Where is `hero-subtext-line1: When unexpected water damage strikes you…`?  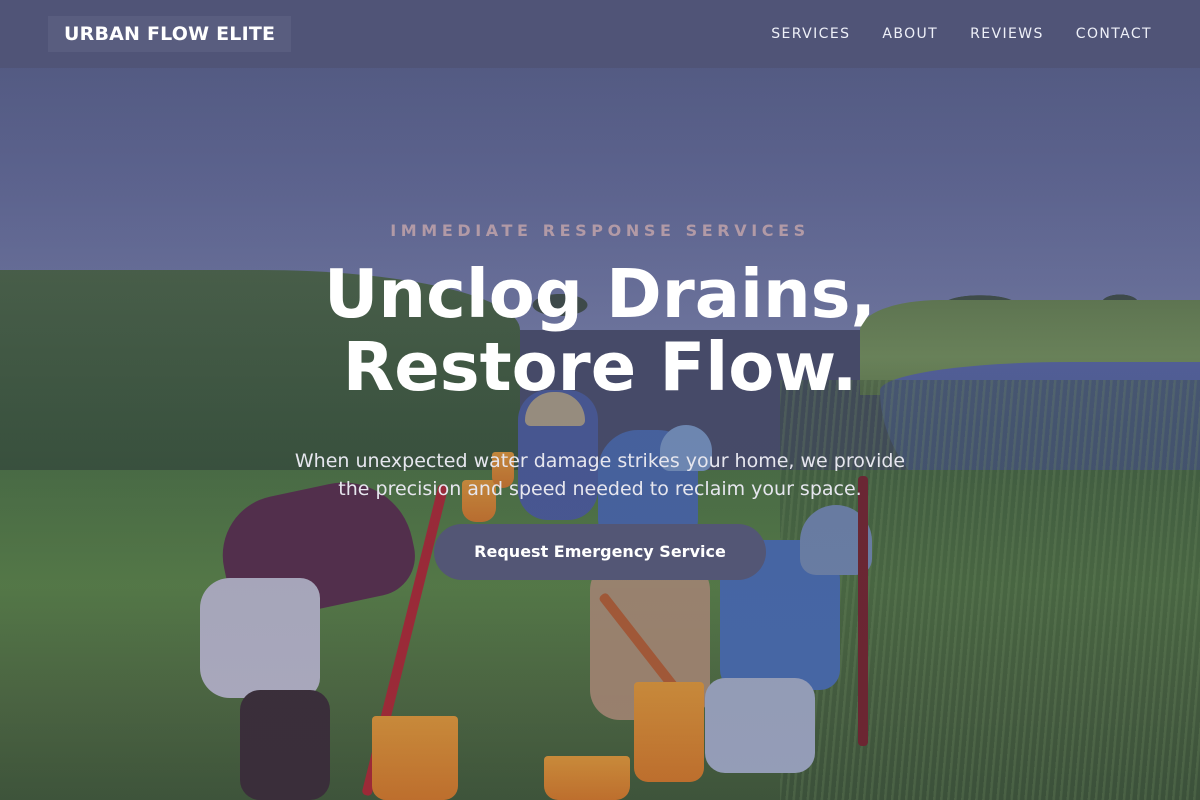 hero-subtext-line1: When unexpected water damage strikes you… is located at coordinates (600, 461).